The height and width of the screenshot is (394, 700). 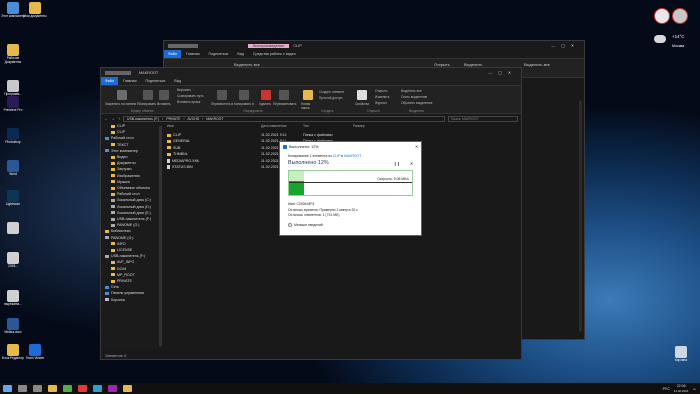 I want to click on up-arrow-icon: ↑, so click(x=119, y=118).